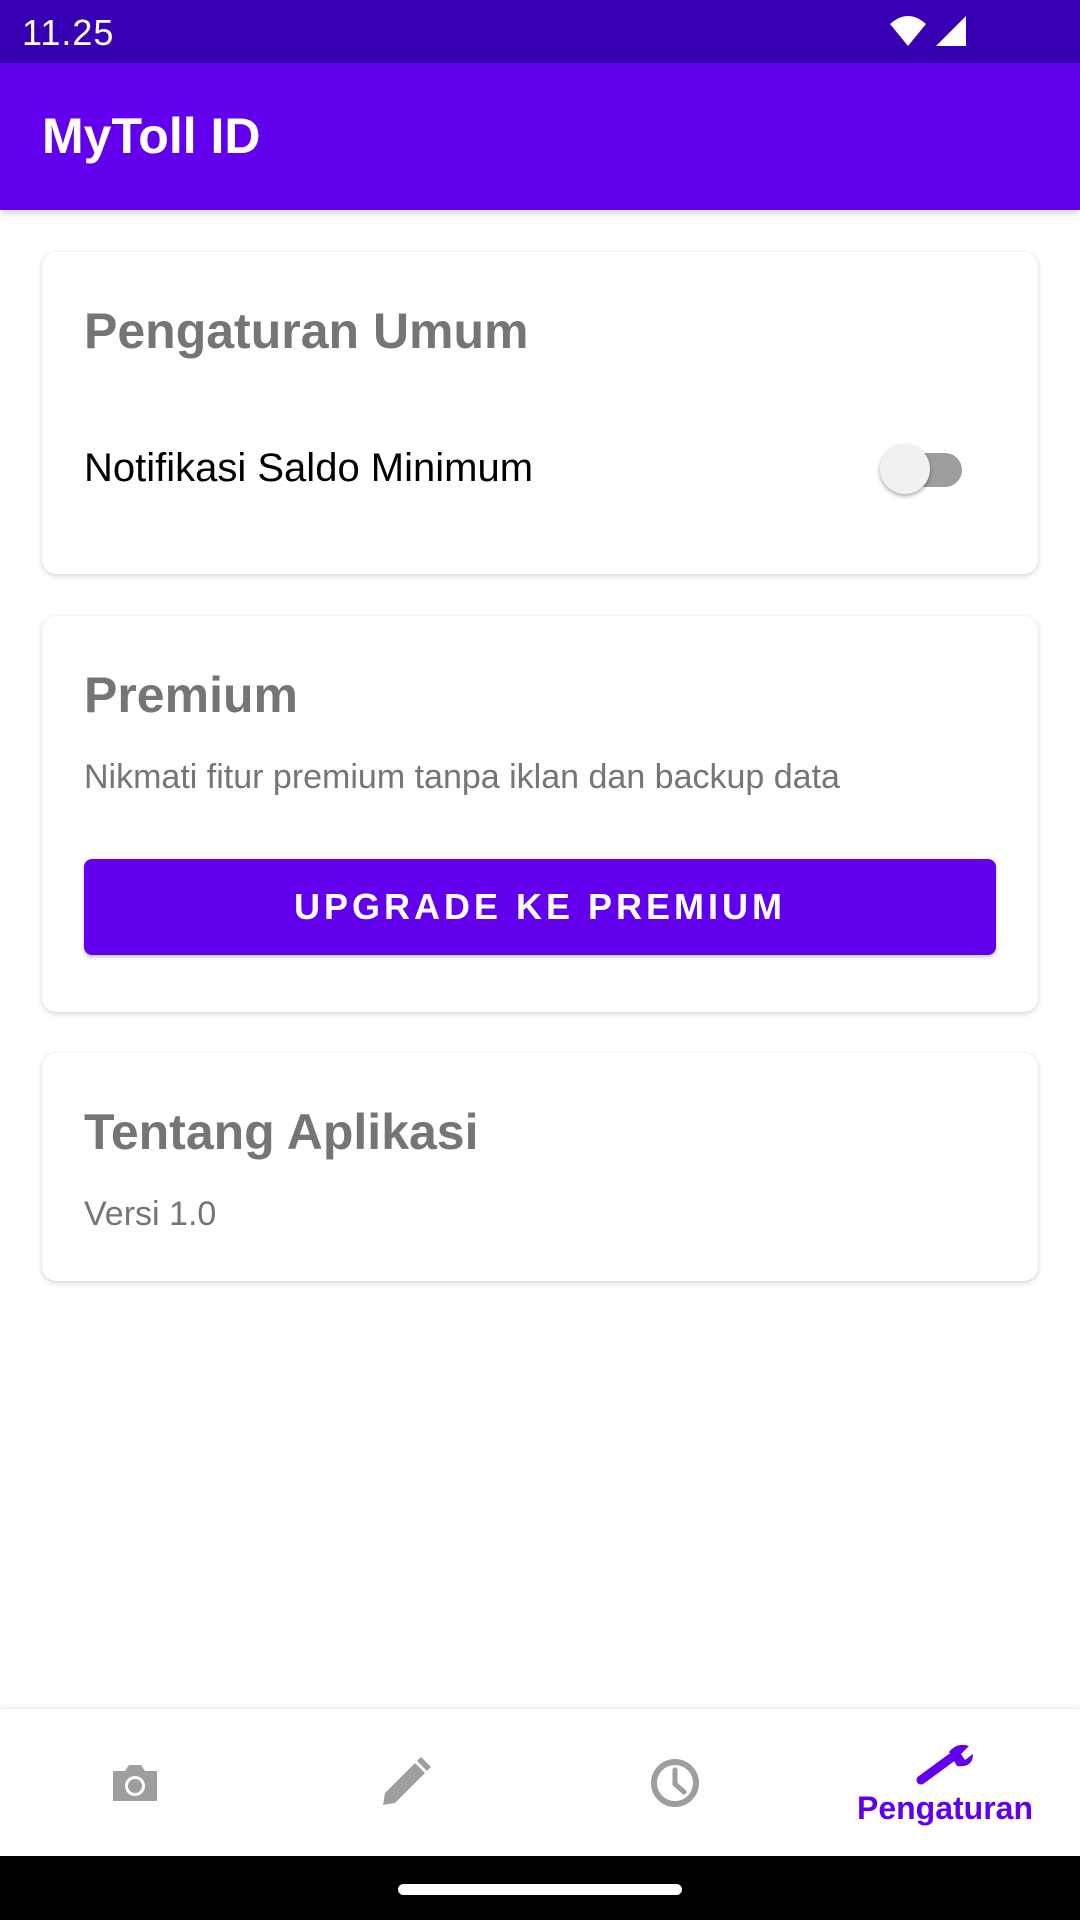 The width and height of the screenshot is (1080, 1920). Describe the element at coordinates (905, 469) in the screenshot. I see `switch-thumb` at that location.